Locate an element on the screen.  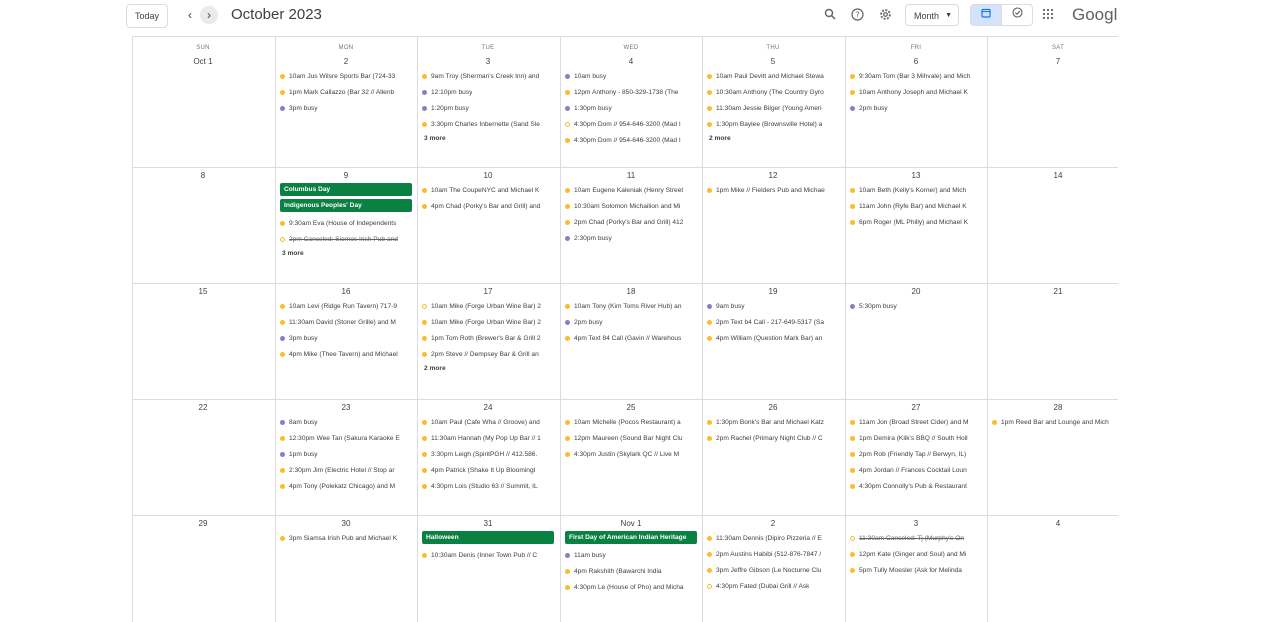
calendar-event: 10am Anthony Joseph and Michael K is located at coordinates (916, 92).